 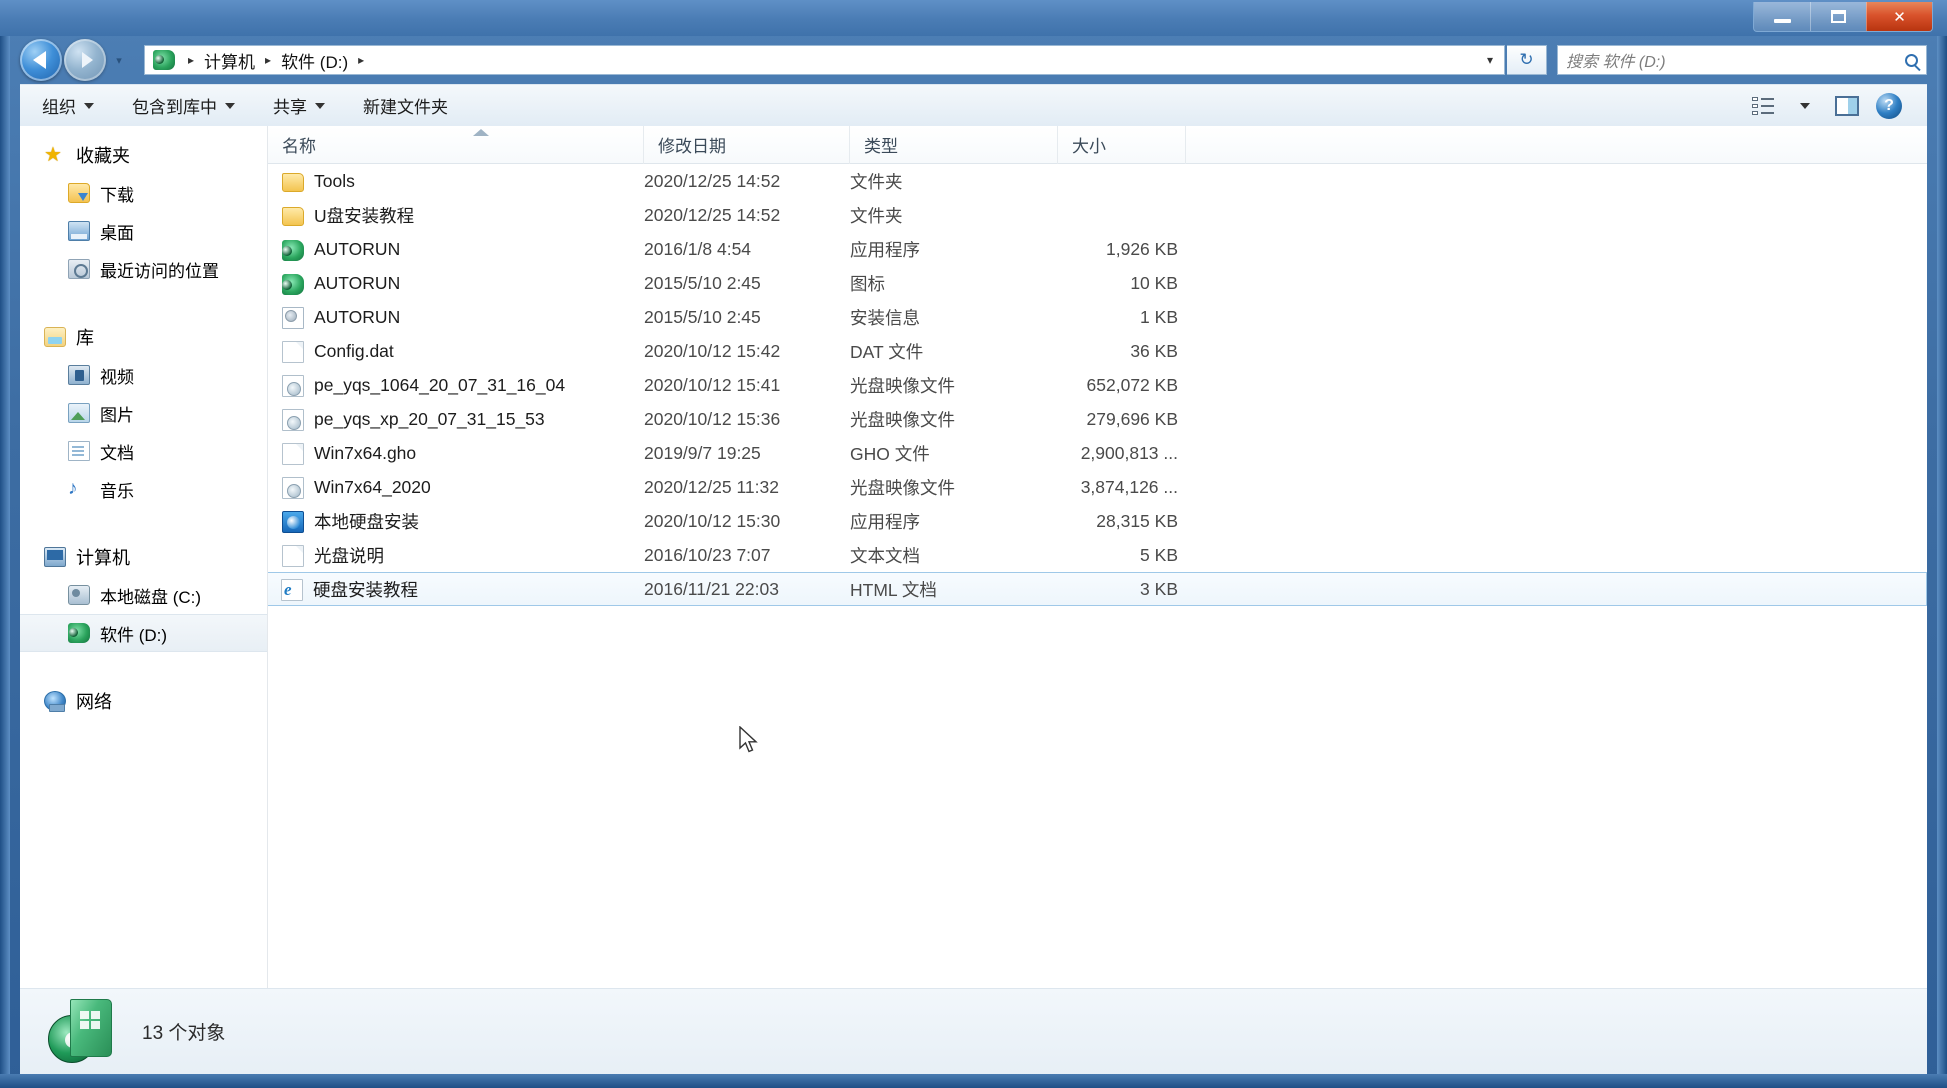 What do you see at coordinates (1763, 106) in the screenshot?
I see `change-view-button` at bounding box center [1763, 106].